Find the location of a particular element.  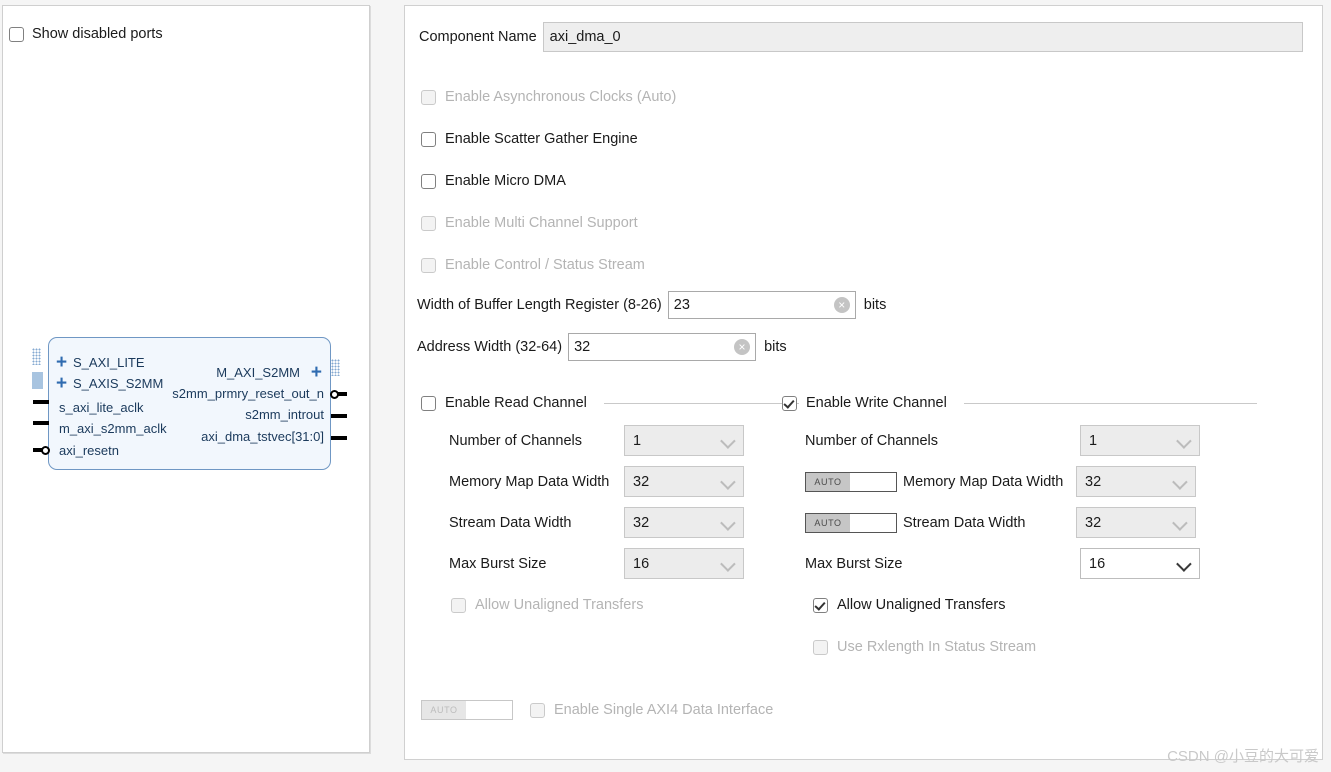

write-memory-map-data-width-dropdown: 32 is located at coordinates (1136, 481).